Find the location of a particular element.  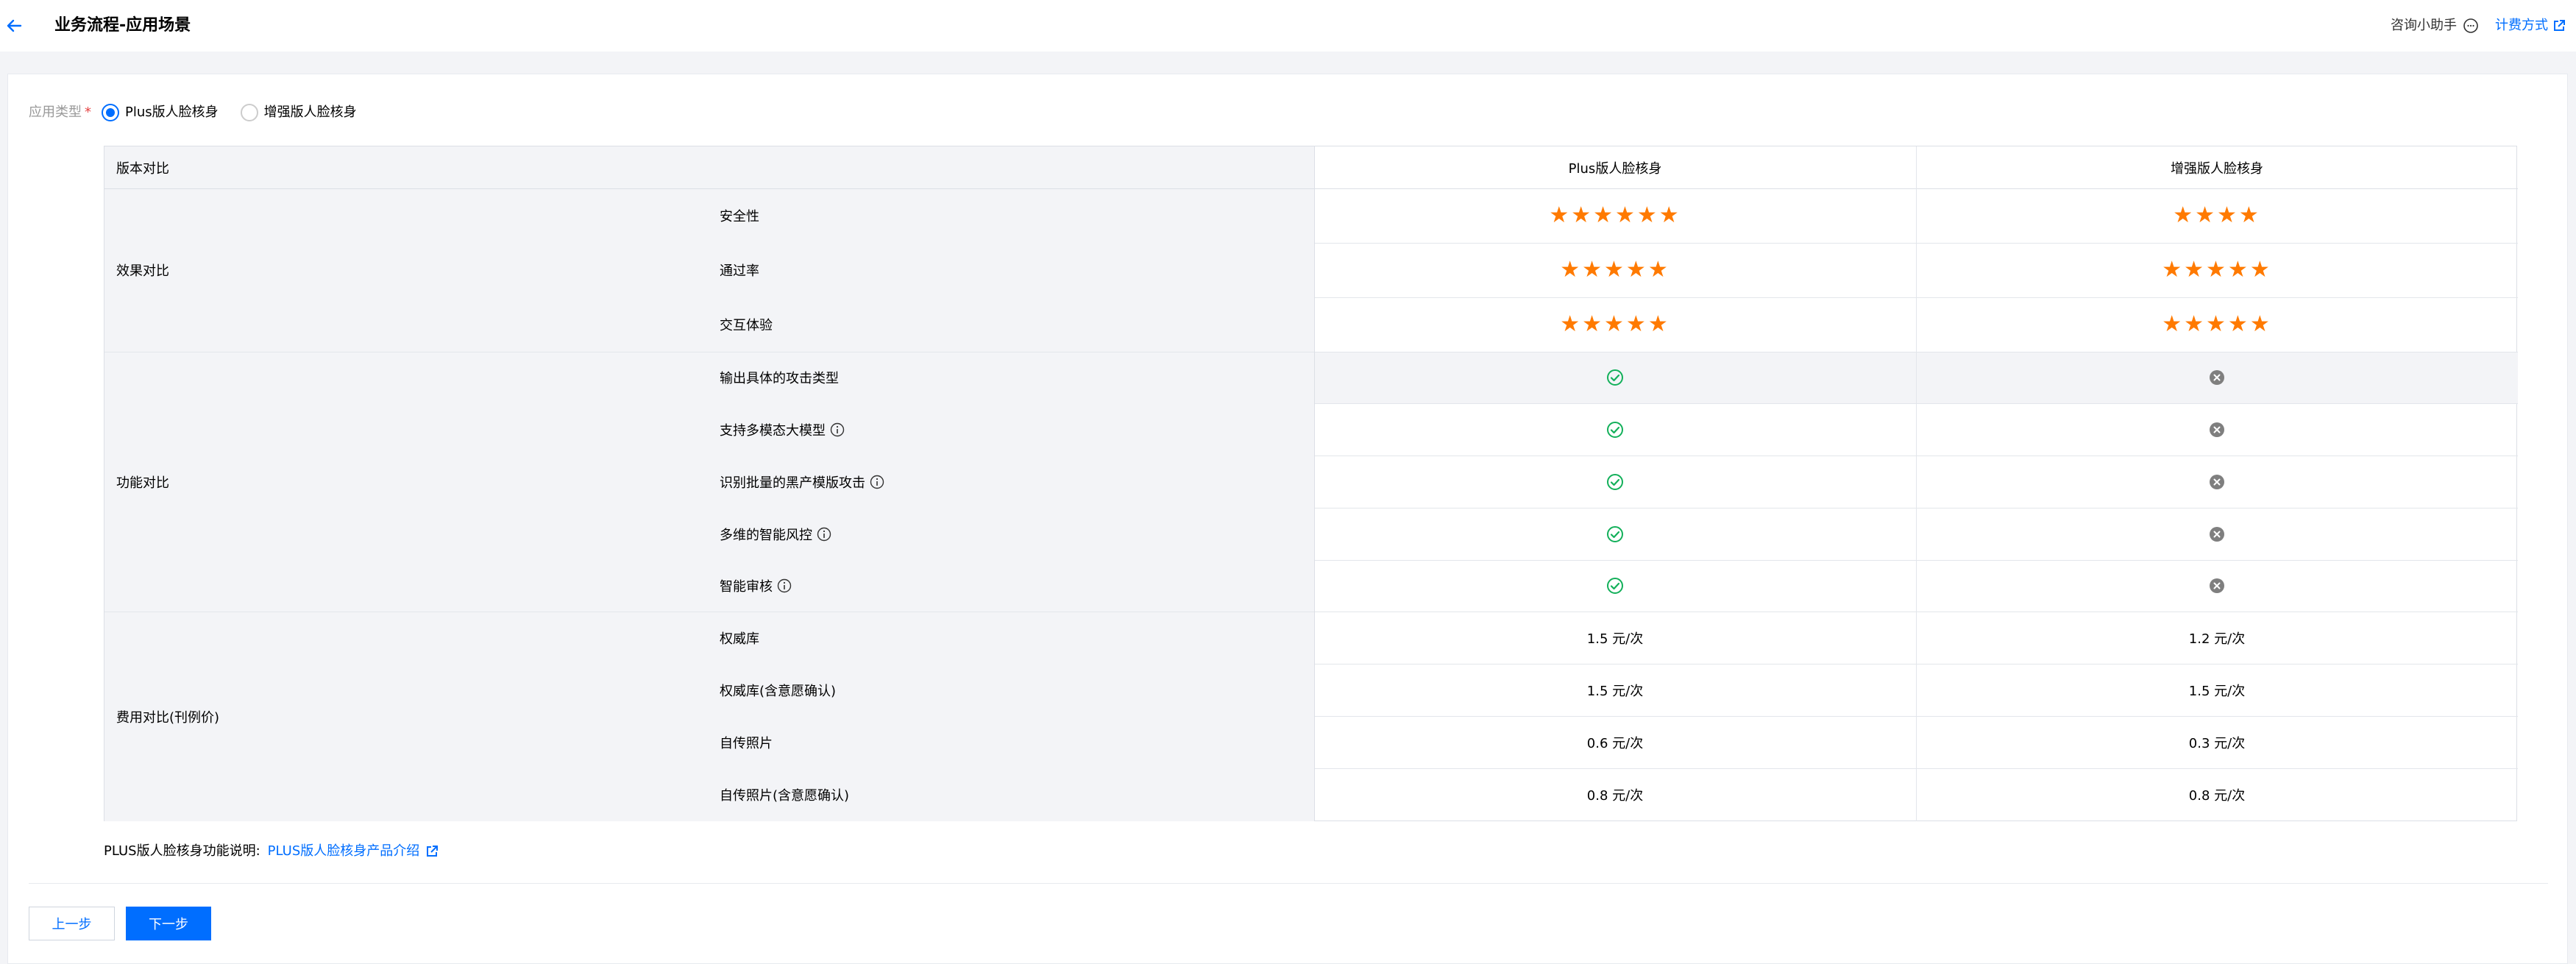

chat-bubble-icon is located at coordinates (2470, 26).